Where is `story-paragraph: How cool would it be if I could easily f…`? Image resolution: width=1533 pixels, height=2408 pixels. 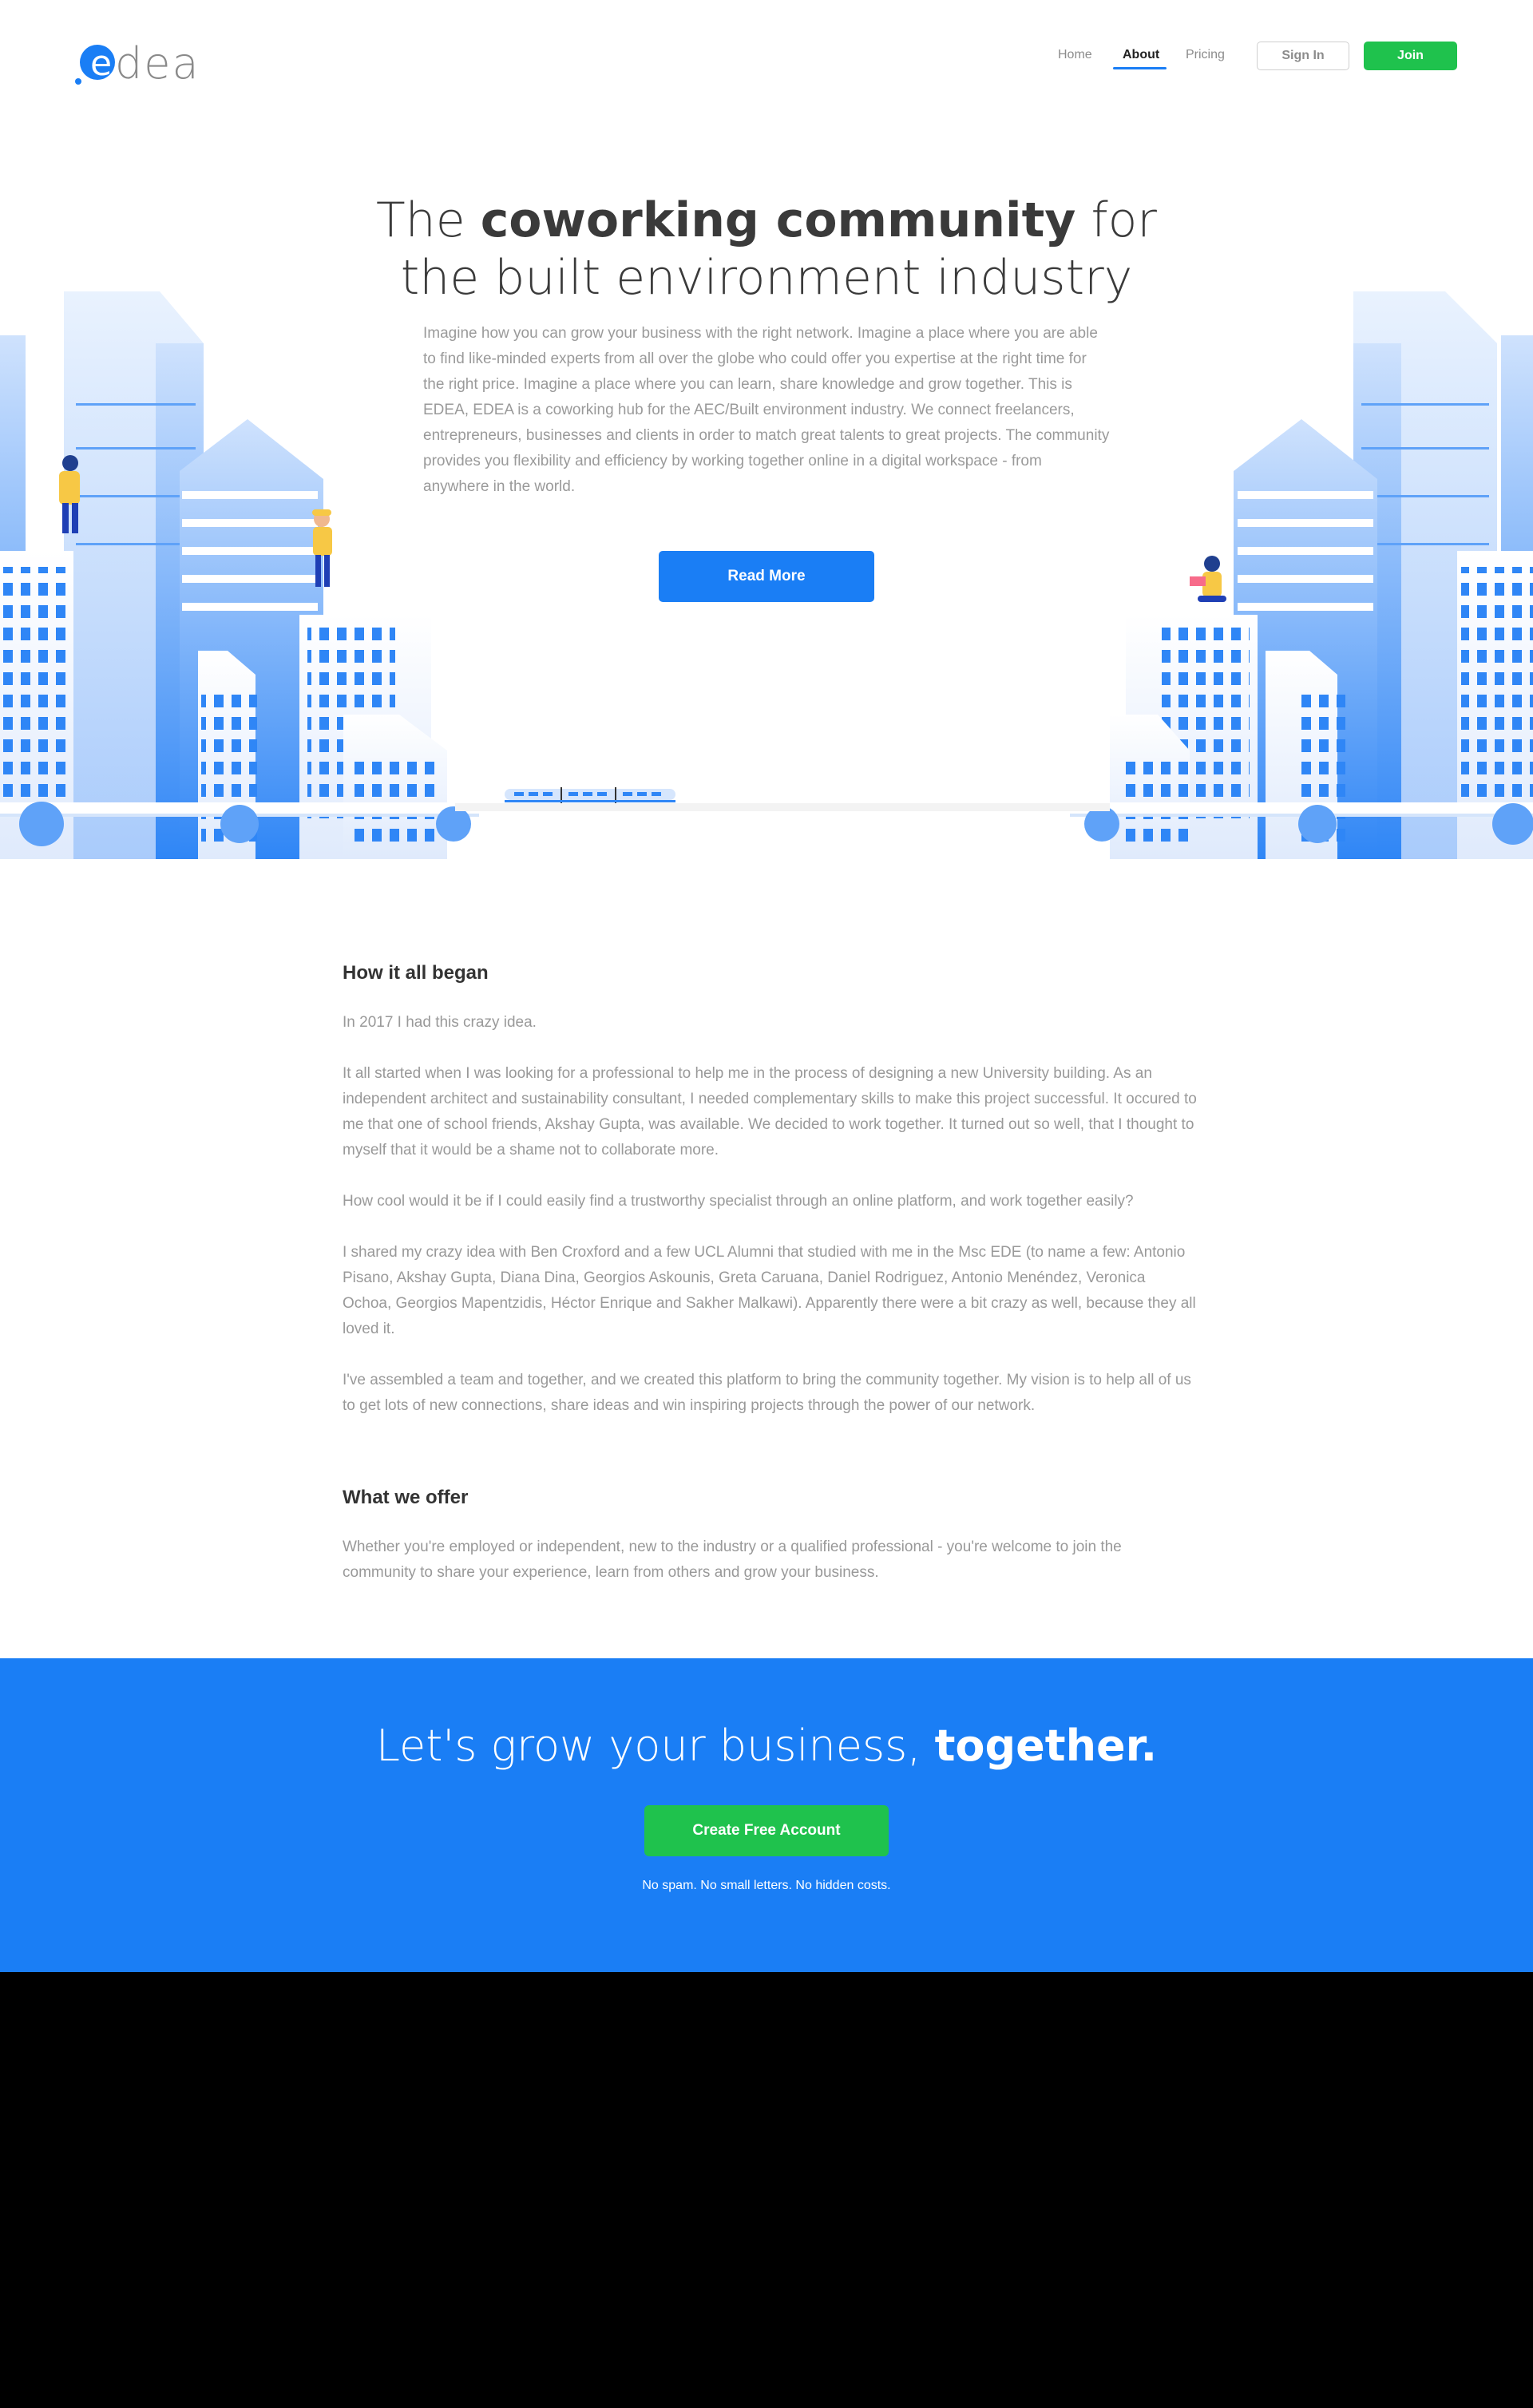
story-paragraph: How cool would it be if I could easily f… is located at coordinates (738, 1202).